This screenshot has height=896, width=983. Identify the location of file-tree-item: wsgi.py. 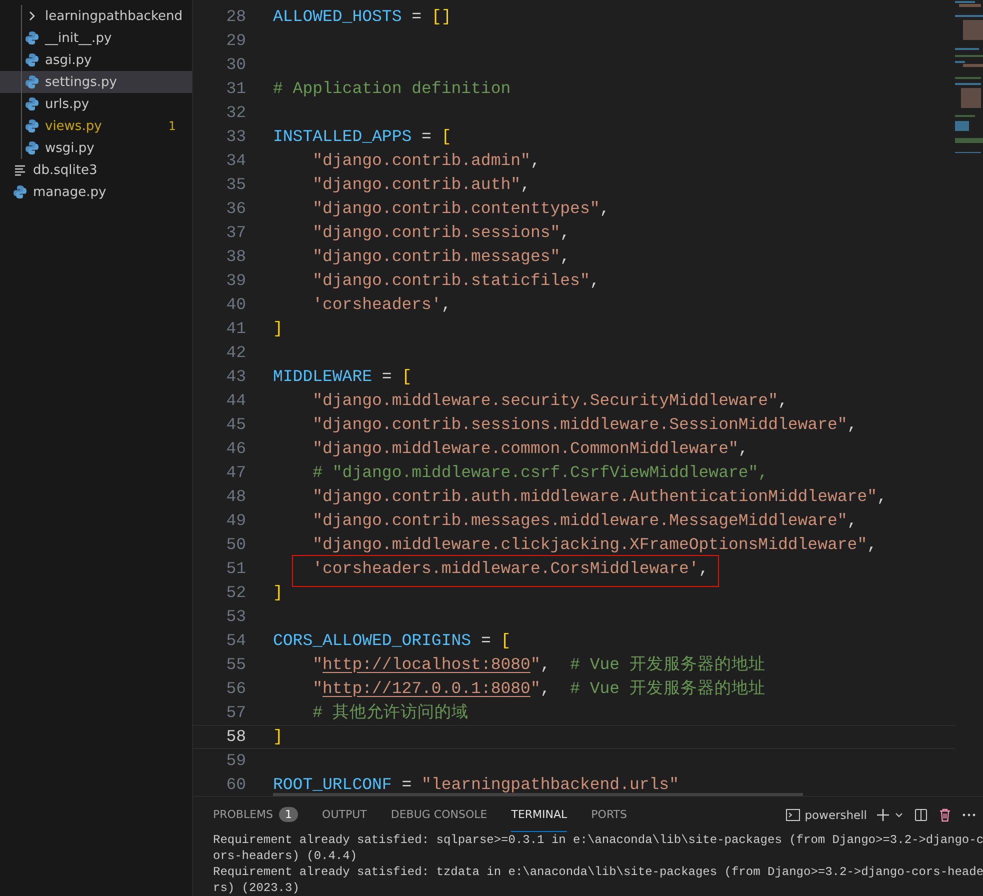
(96, 148).